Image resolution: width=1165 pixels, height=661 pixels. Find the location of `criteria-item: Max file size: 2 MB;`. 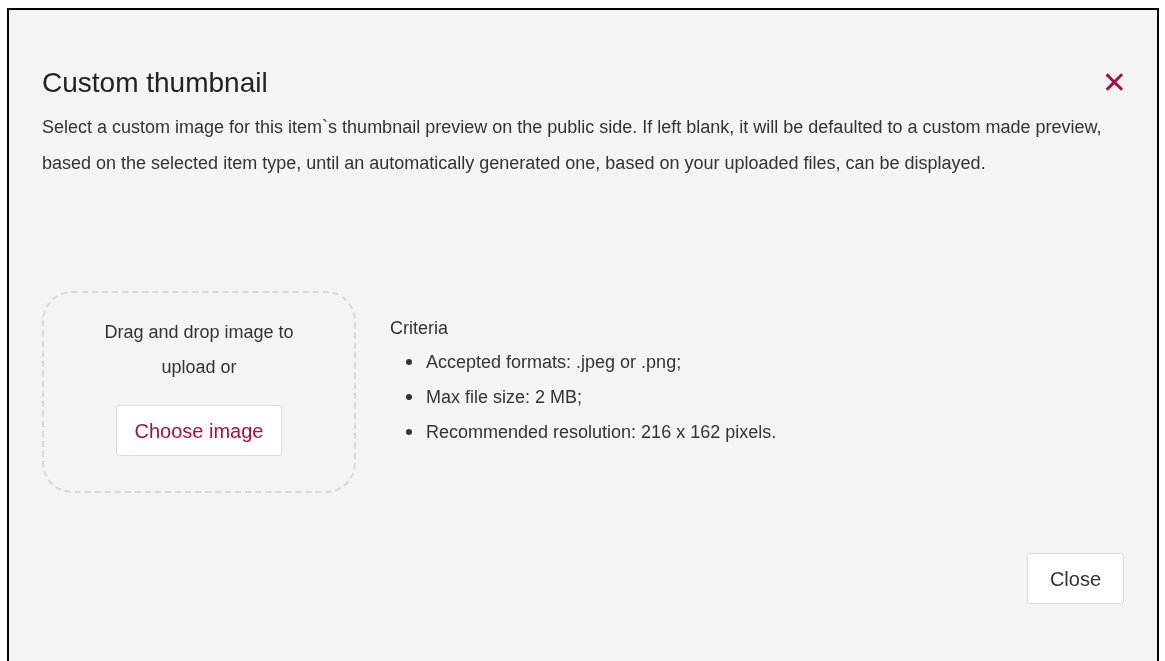

criteria-item: Max file size: 2 MB; is located at coordinates (504, 397).